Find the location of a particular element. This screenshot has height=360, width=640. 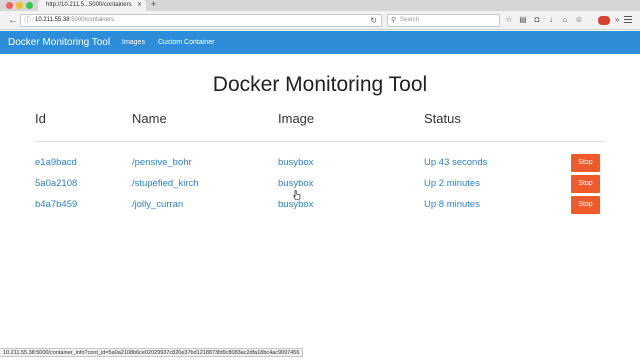

downloads-icon: ↓ is located at coordinates (551, 20).